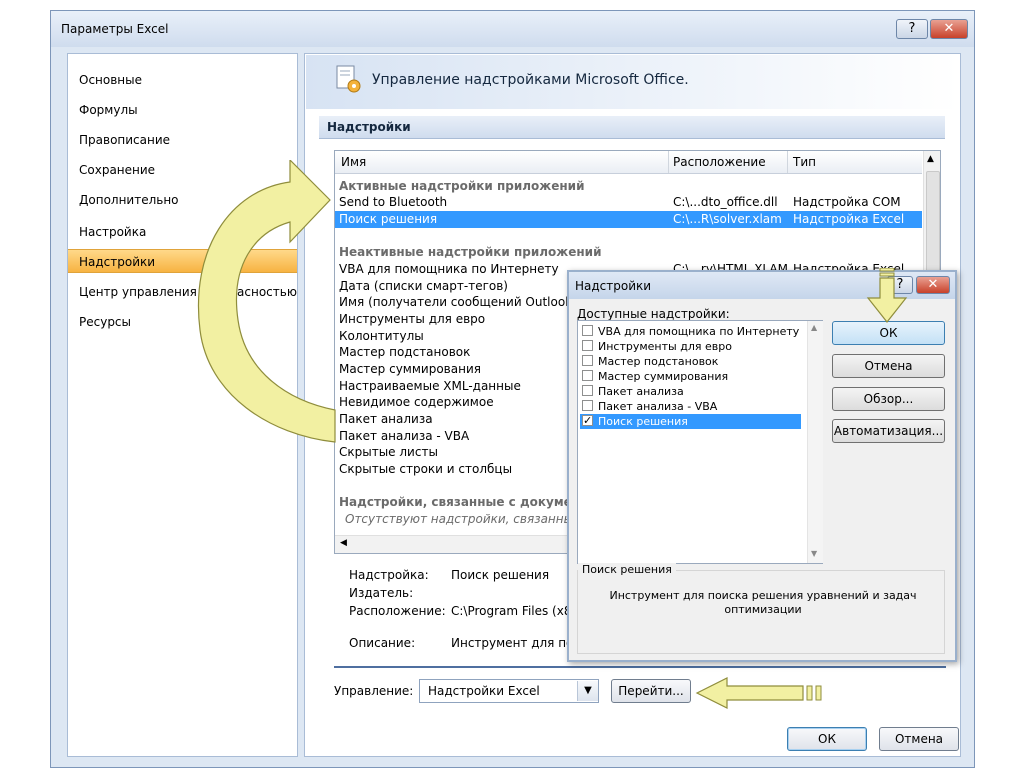 This screenshot has height=768, width=1024. I want to click on addins-gear-icon, so click(348, 79).